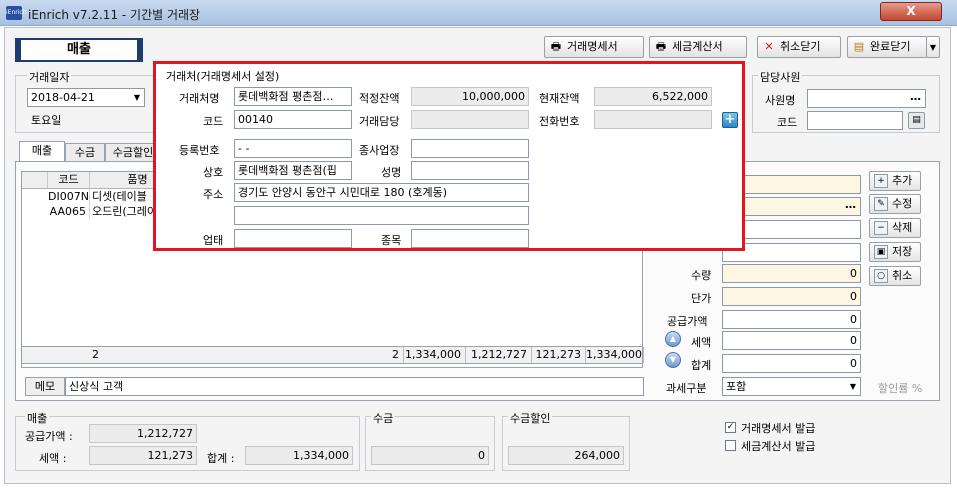 Image resolution: width=957 pixels, height=488 pixels. What do you see at coordinates (354, 386) in the screenshot?
I see `memo-field: 신상식 고객` at bounding box center [354, 386].